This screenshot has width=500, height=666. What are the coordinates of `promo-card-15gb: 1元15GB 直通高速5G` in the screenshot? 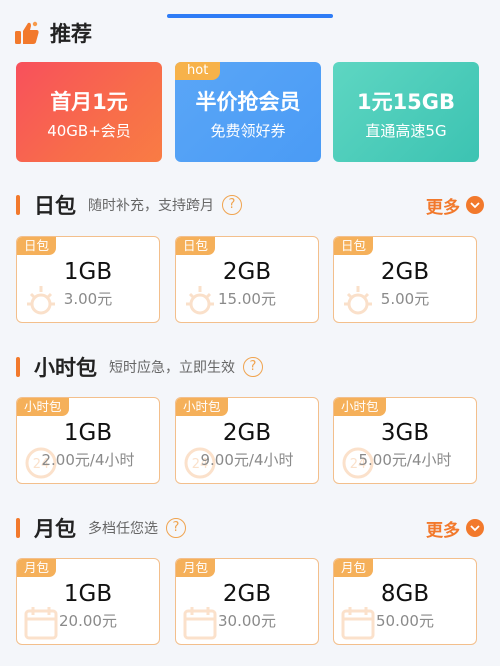 It's located at (406, 112).